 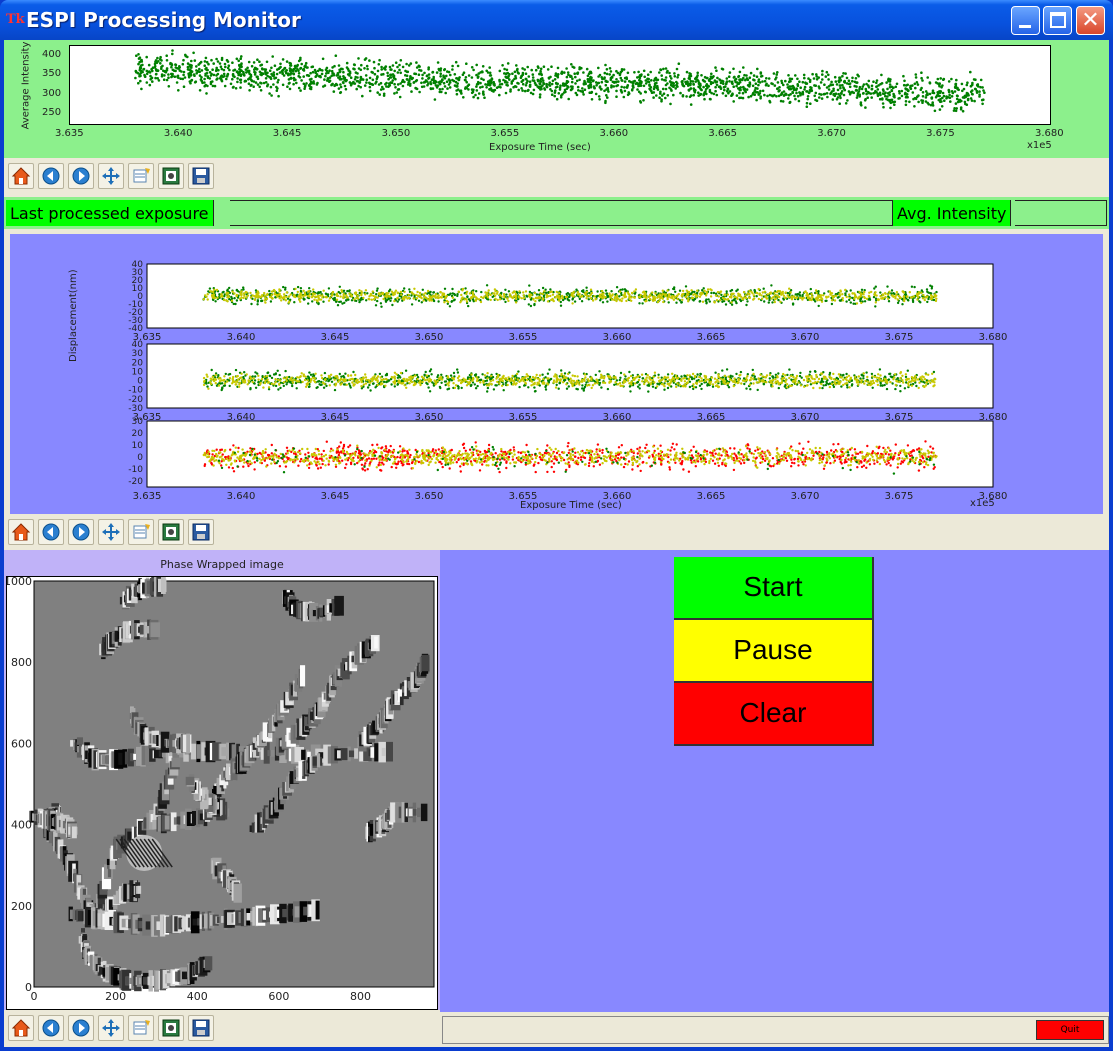 What do you see at coordinates (51, 176) in the screenshot?
I see `back-button` at bounding box center [51, 176].